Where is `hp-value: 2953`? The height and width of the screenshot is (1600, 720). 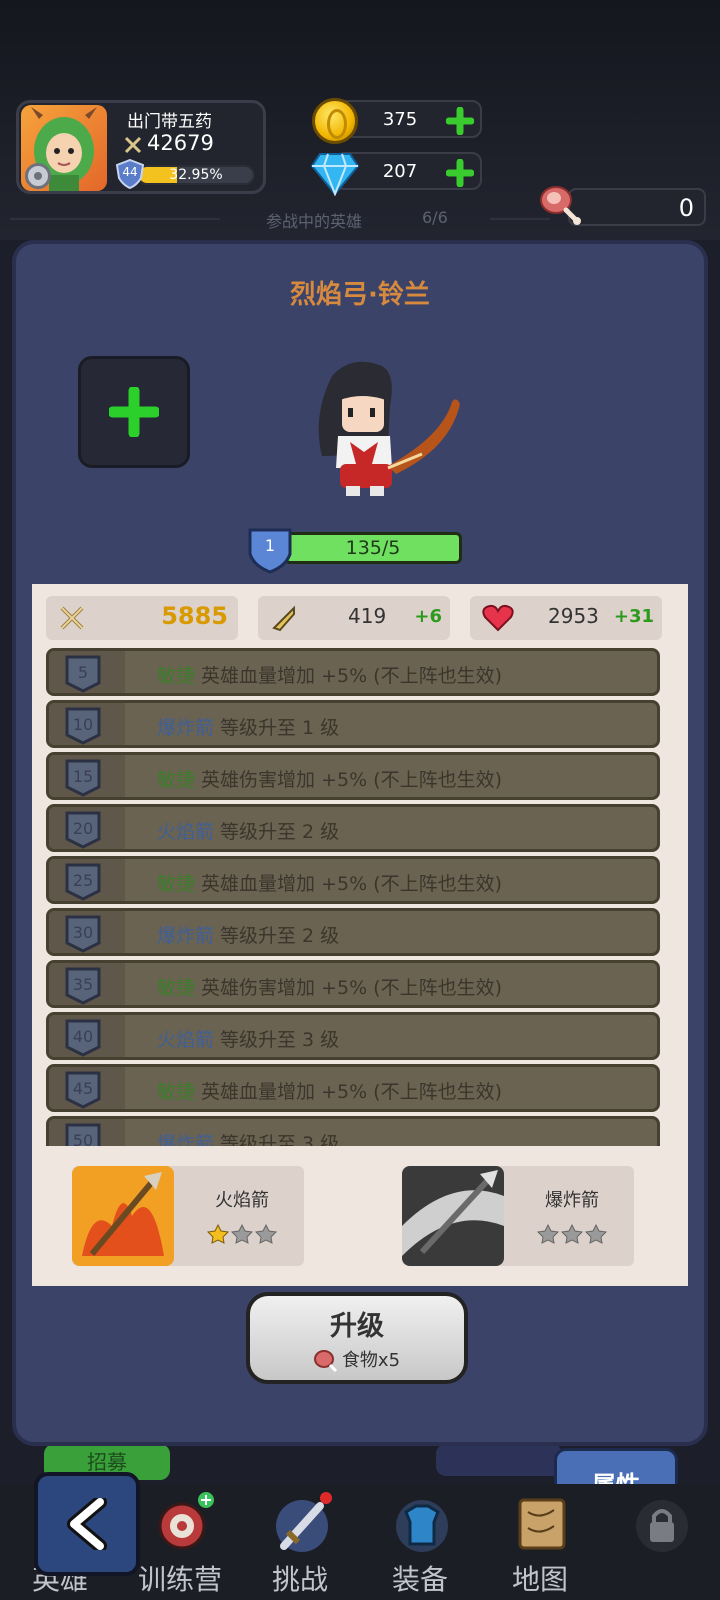 hp-value: 2953 is located at coordinates (573, 616).